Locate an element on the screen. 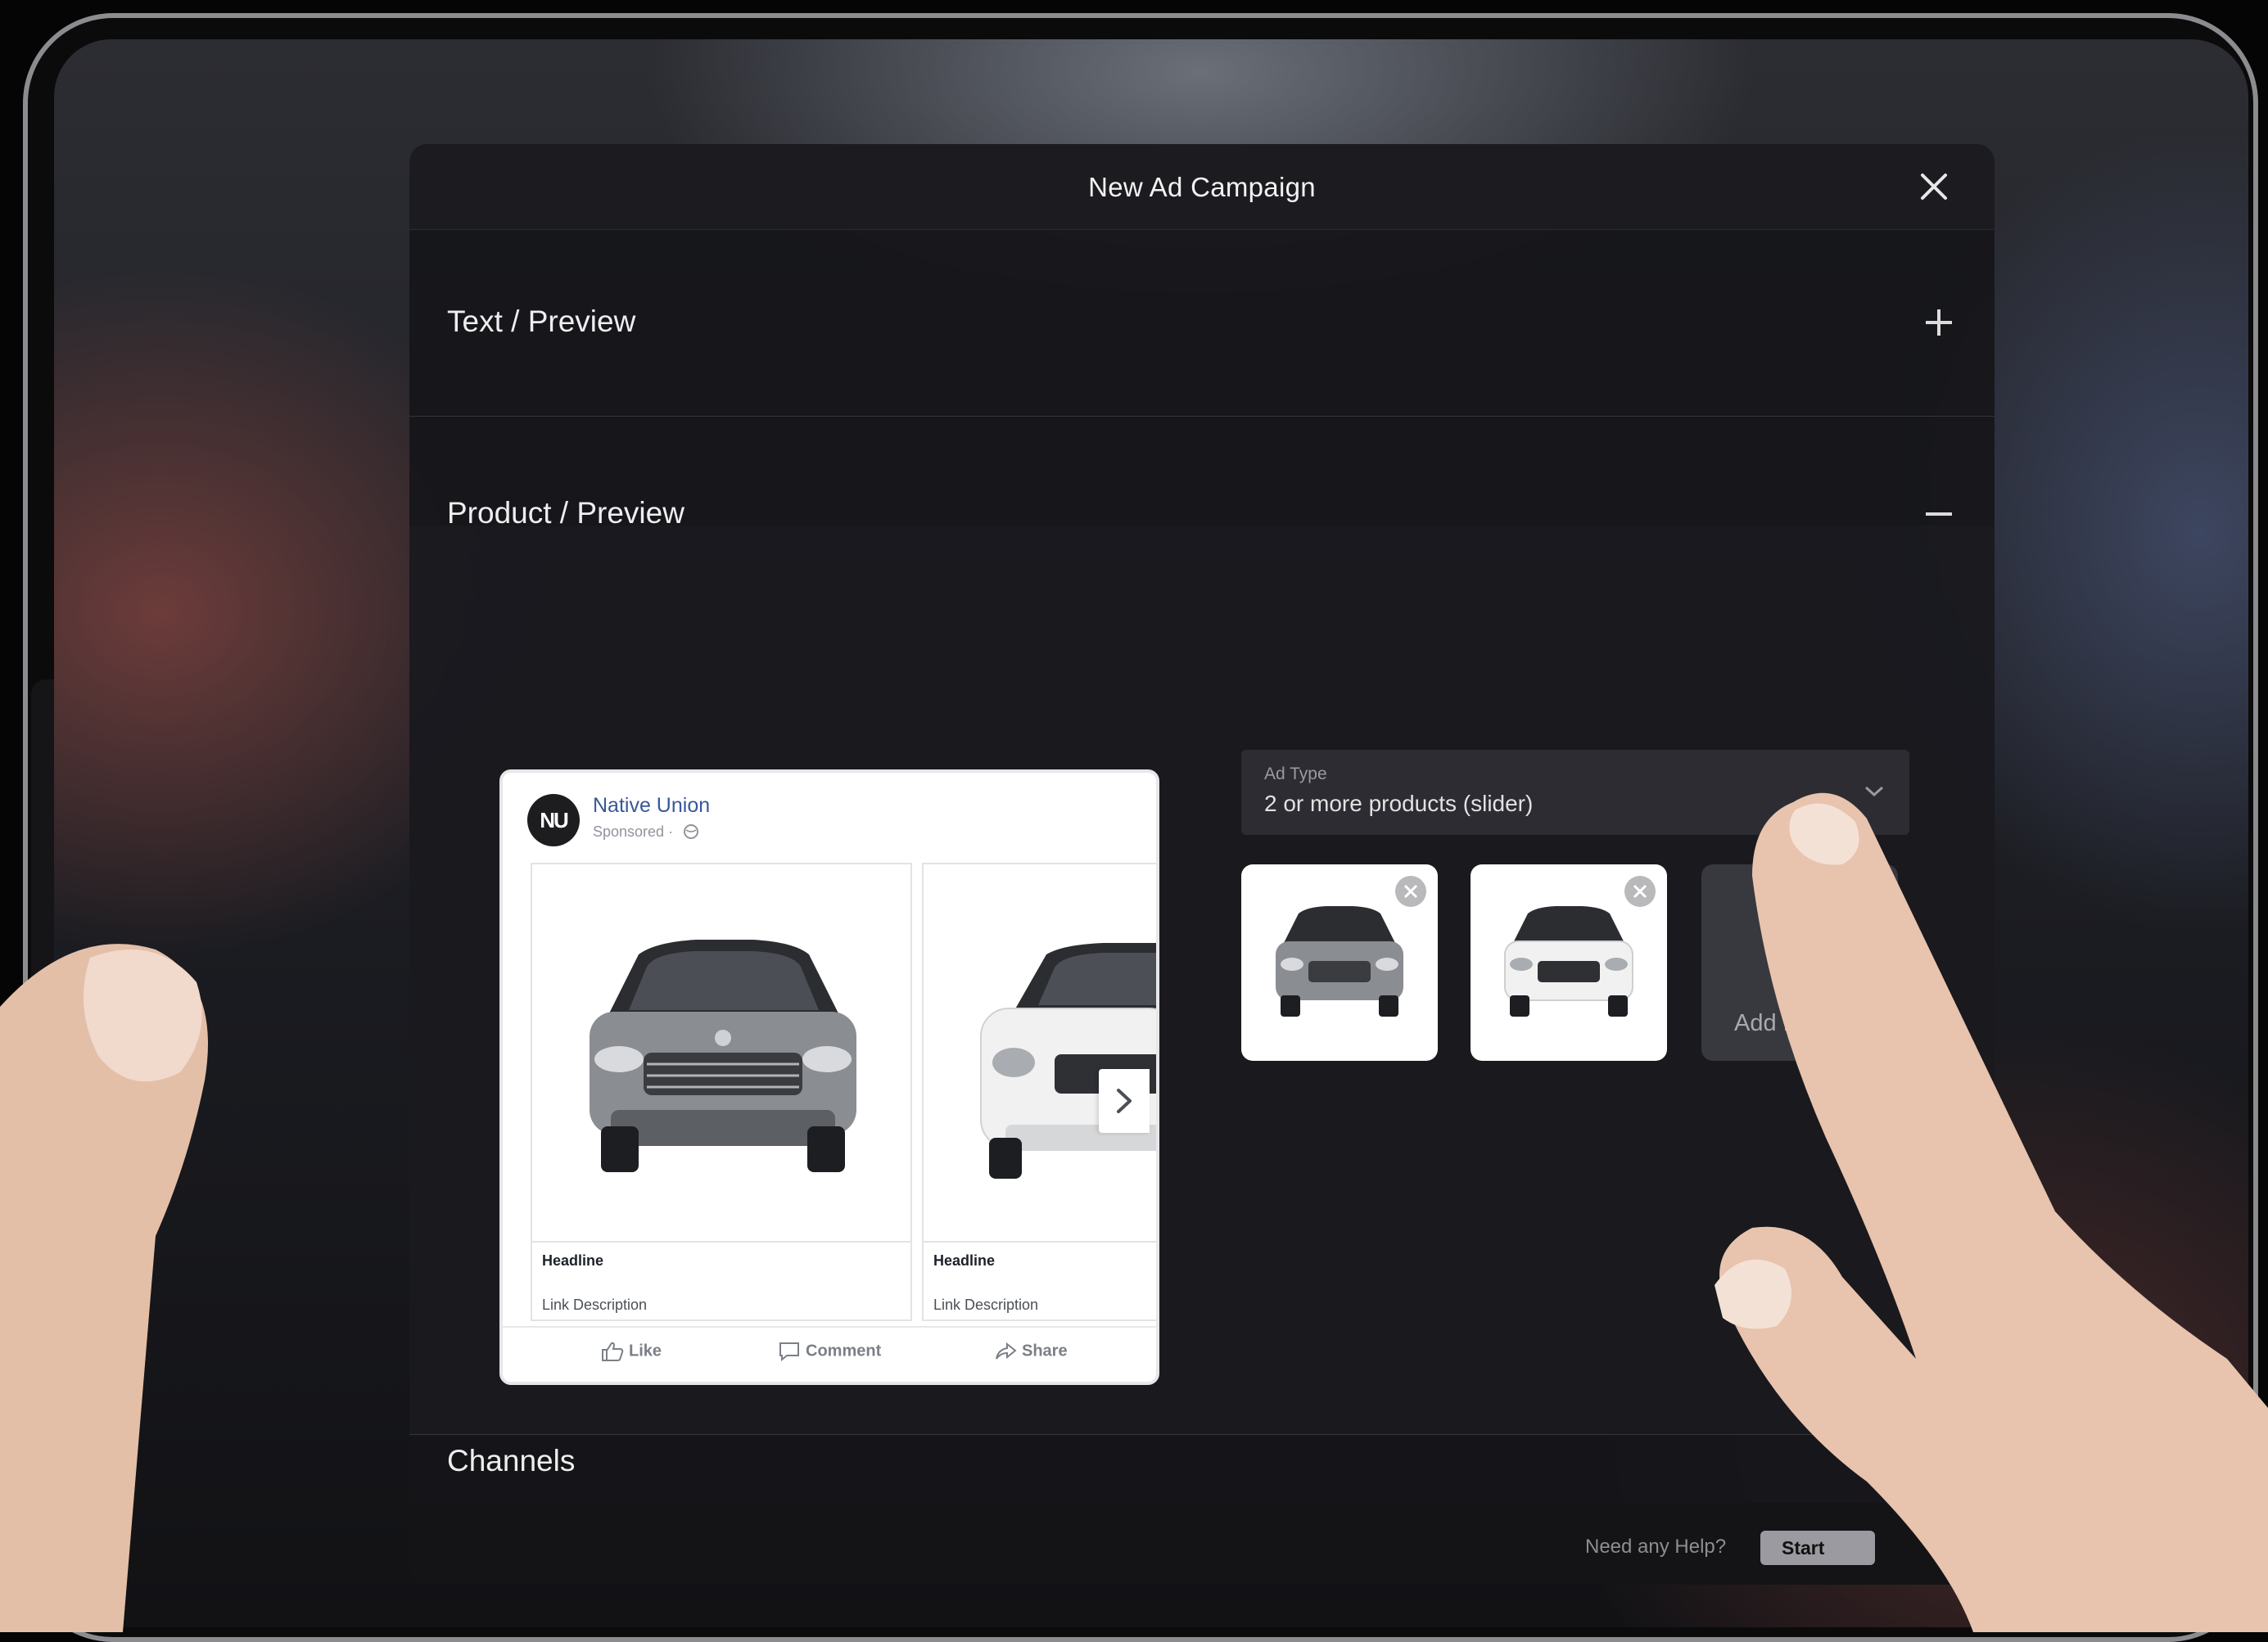  carousel-next-button is located at coordinates (1124, 1101).